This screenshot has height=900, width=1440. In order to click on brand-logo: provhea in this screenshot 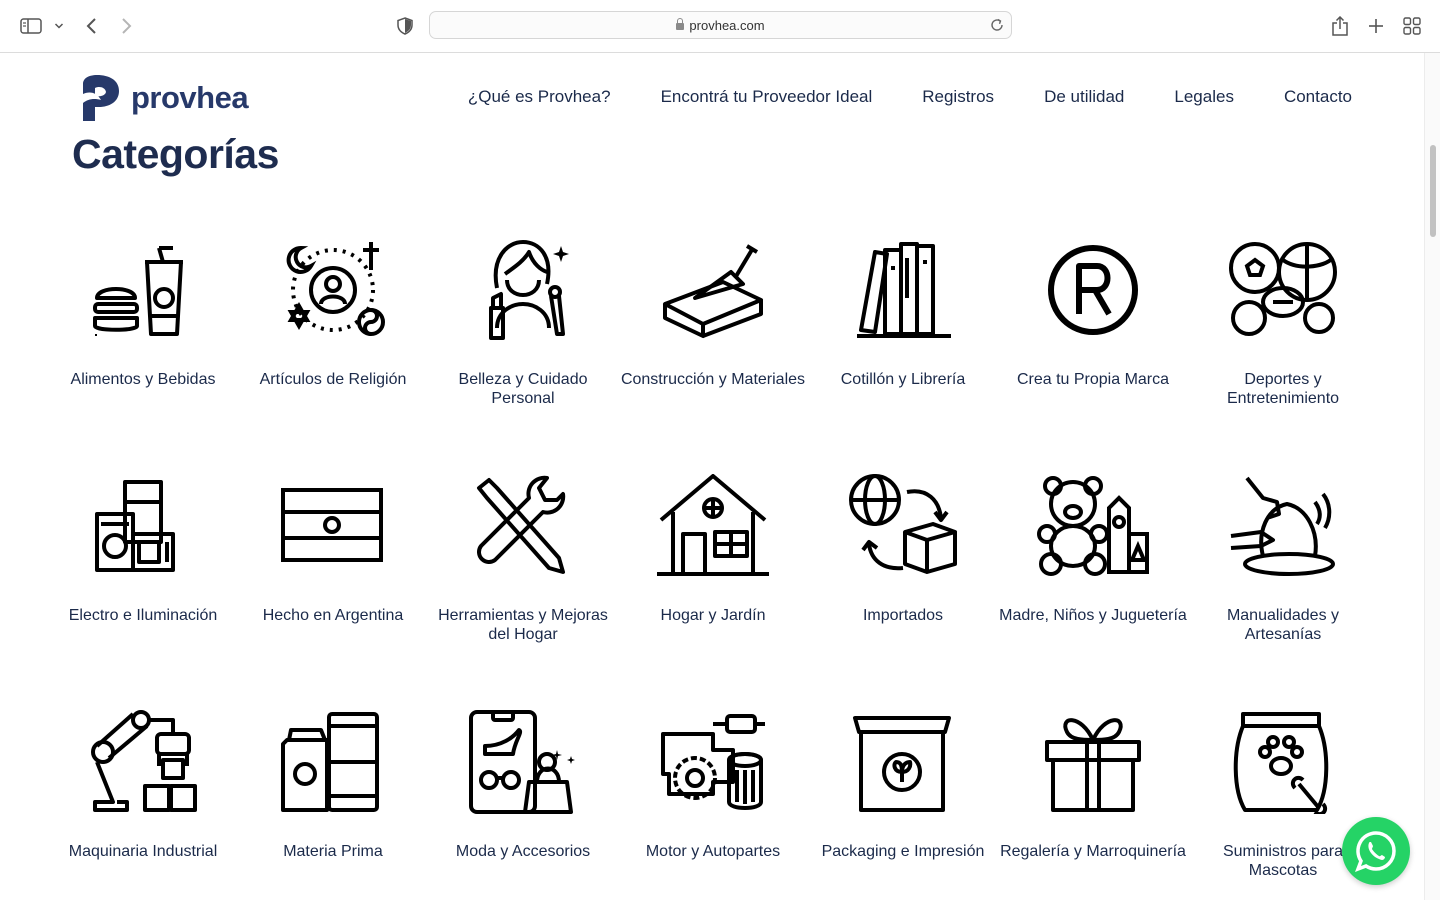, I will do `click(164, 98)`.